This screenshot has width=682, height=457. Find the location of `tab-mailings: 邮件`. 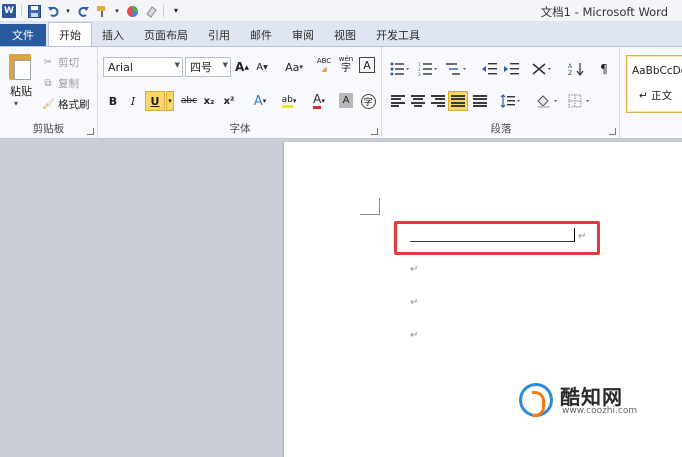

tab-mailings: 邮件 is located at coordinates (261, 35).